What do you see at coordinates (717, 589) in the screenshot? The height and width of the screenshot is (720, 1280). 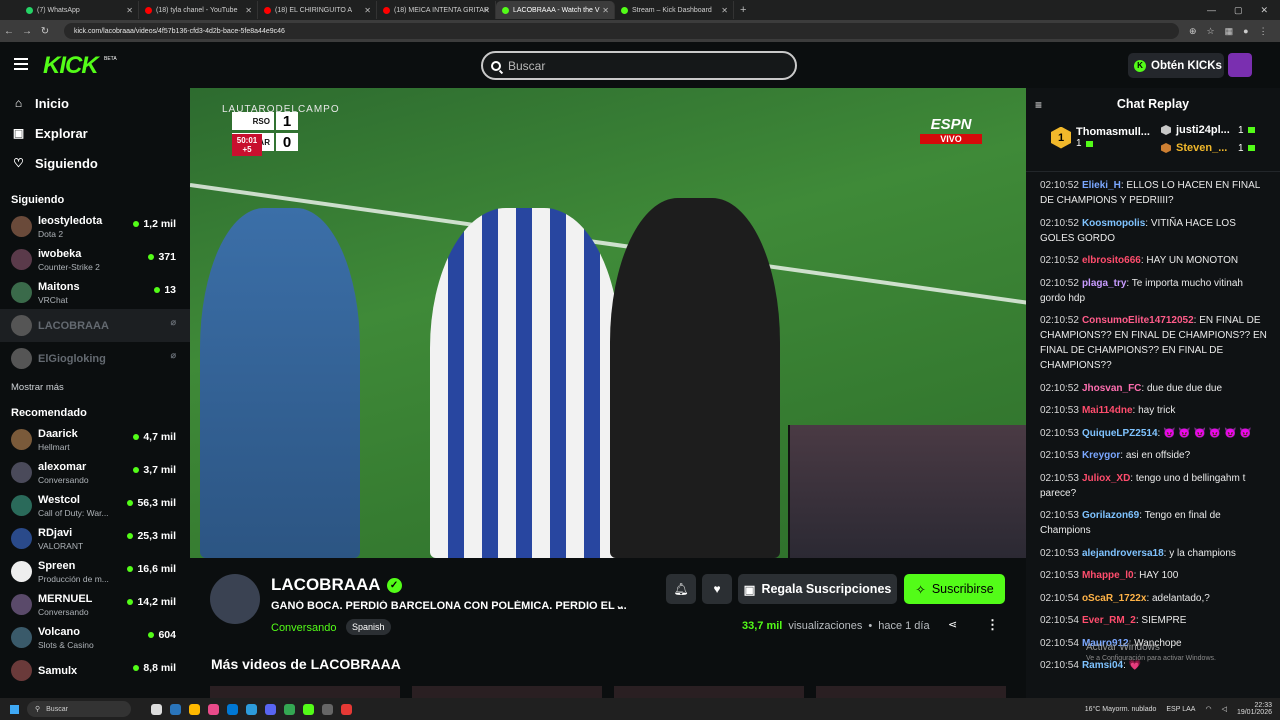 I see `follow-heart-button: ♥` at bounding box center [717, 589].